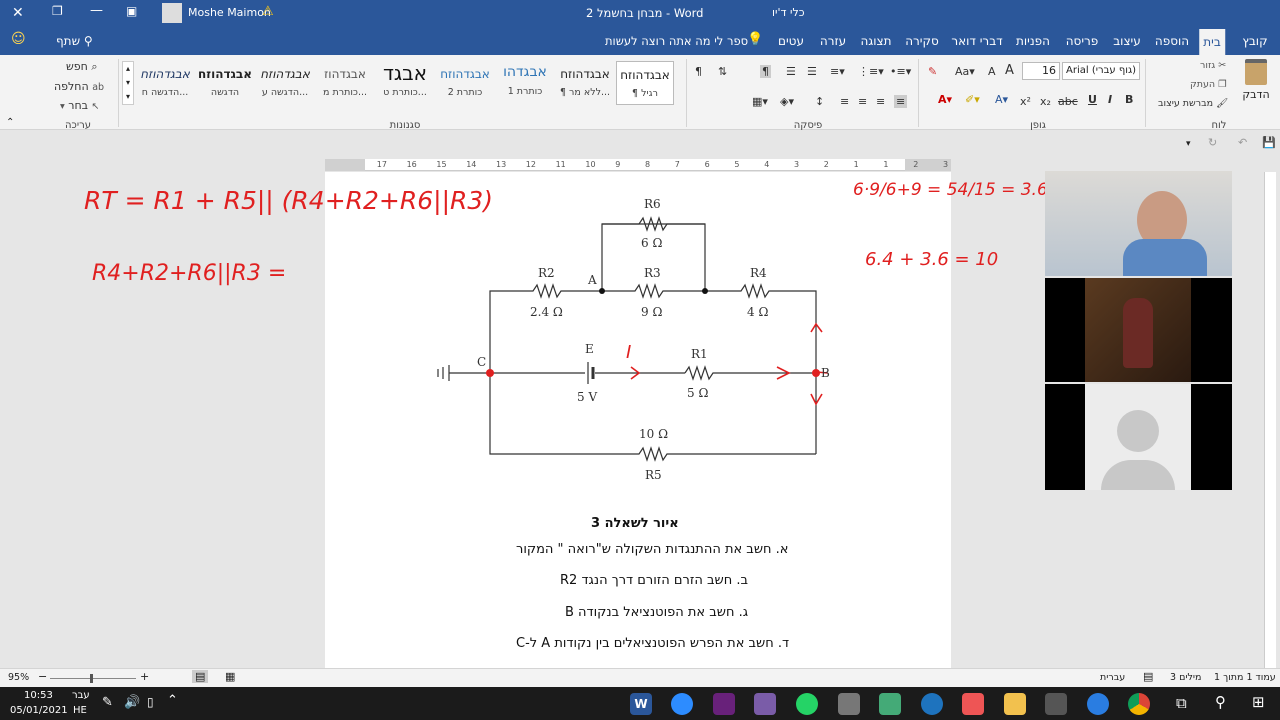  Describe the element at coordinates (38, 695) in the screenshot. I see `taskbar-time: 10:53` at that location.